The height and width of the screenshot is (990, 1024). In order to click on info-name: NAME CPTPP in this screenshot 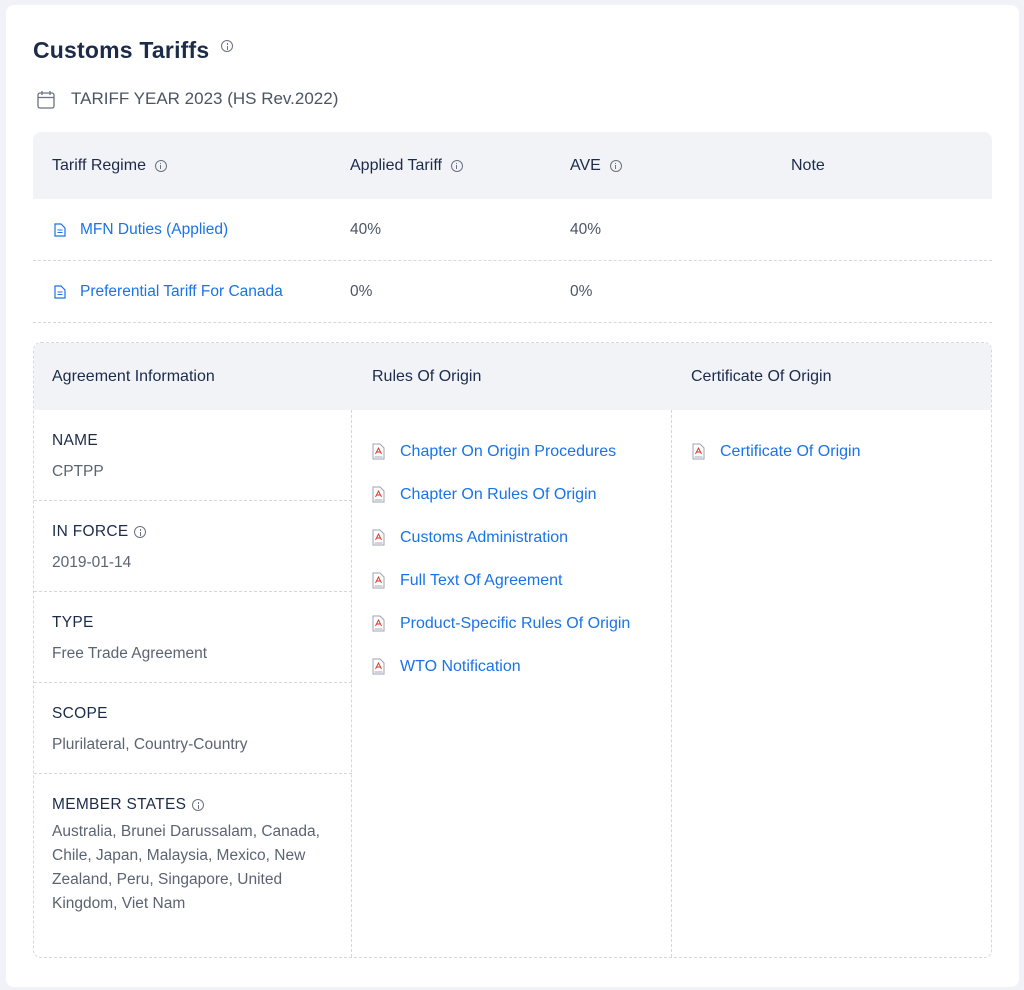, I will do `click(193, 455)`.